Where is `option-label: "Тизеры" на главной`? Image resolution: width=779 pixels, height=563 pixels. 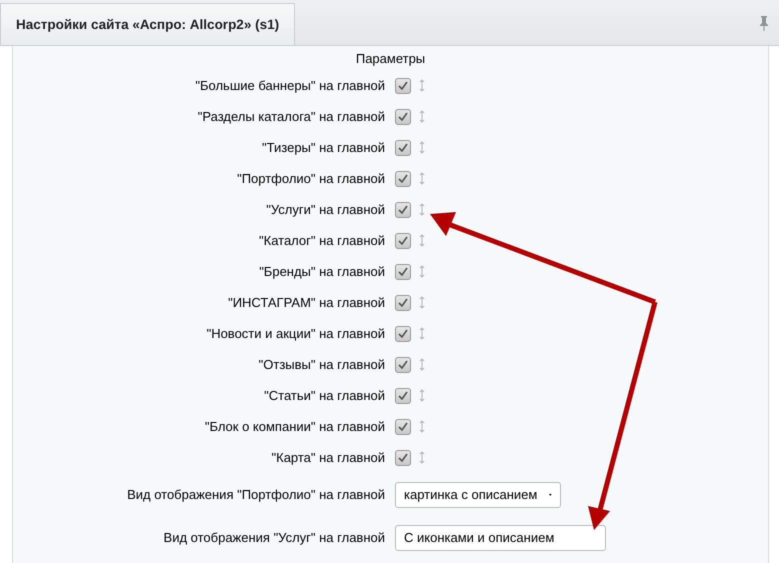 option-label: "Тизеры" на главной is located at coordinates (323, 147).